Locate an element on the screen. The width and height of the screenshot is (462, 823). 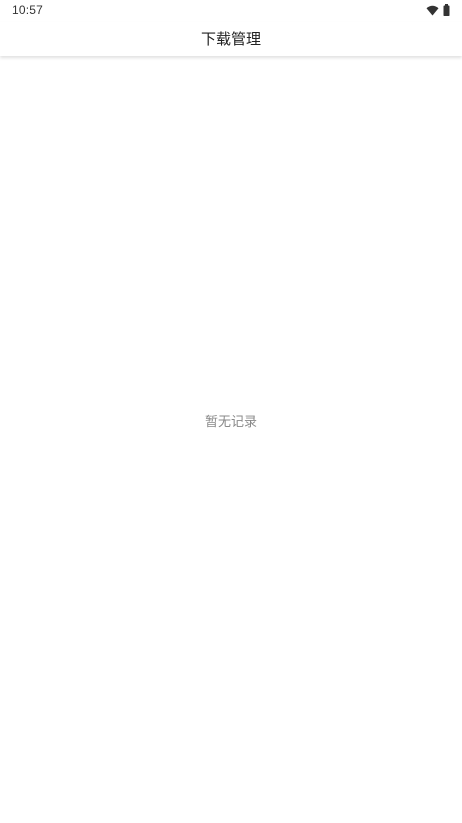
status-time: 10:57 is located at coordinates (28, 10).